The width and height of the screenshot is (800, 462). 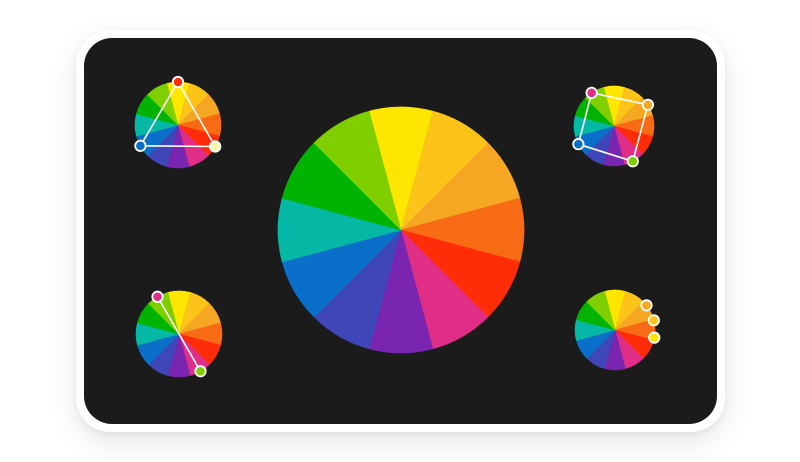 What do you see at coordinates (617, 330) in the screenshot?
I see `analogous-wheel` at bounding box center [617, 330].